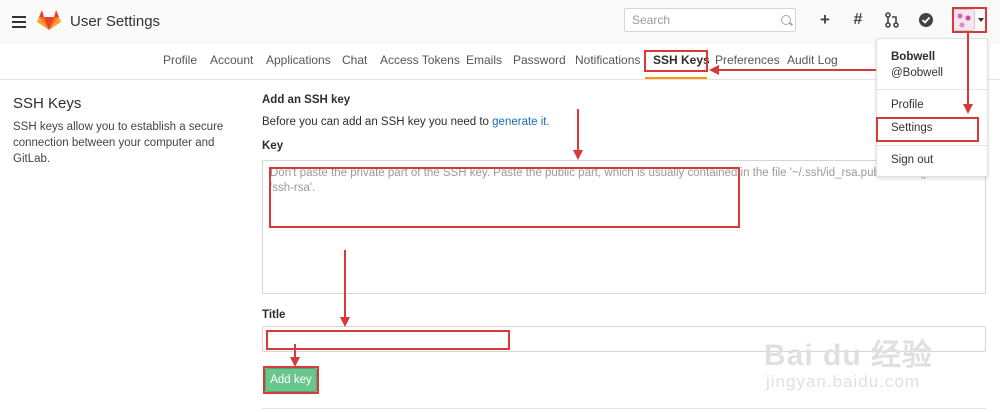 This screenshot has width=1000, height=413. What do you see at coordinates (484, 60) in the screenshot?
I see `tab-emails: Emails` at bounding box center [484, 60].